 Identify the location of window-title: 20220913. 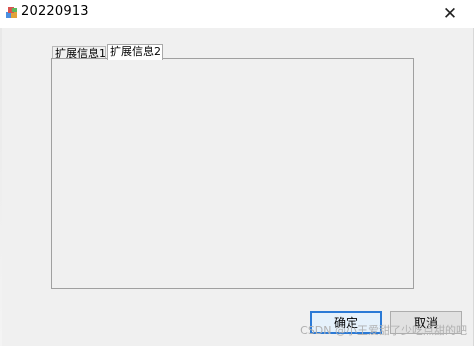
(55, 11).